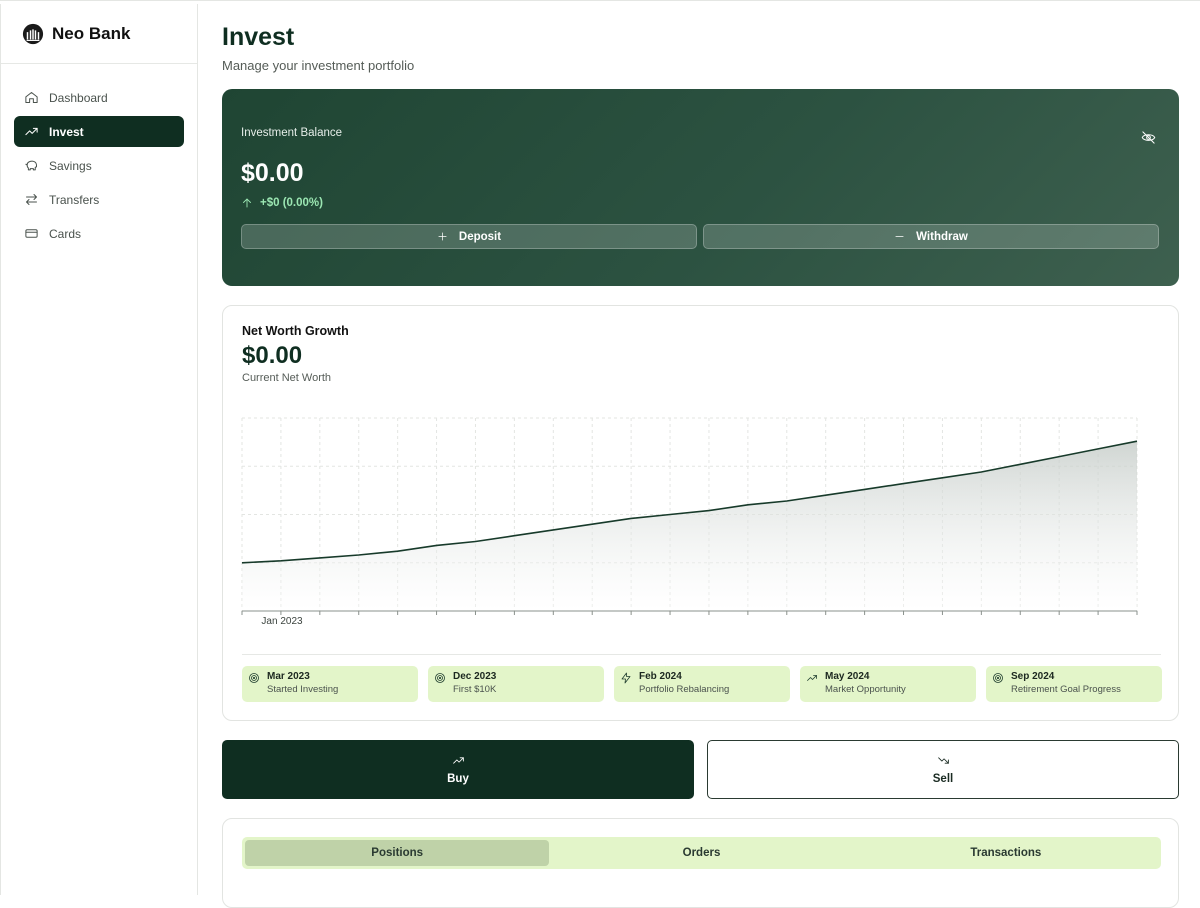 This screenshot has width=1200, height=908. I want to click on milestone-item: Mar 2023 Started Investing, so click(330, 684).